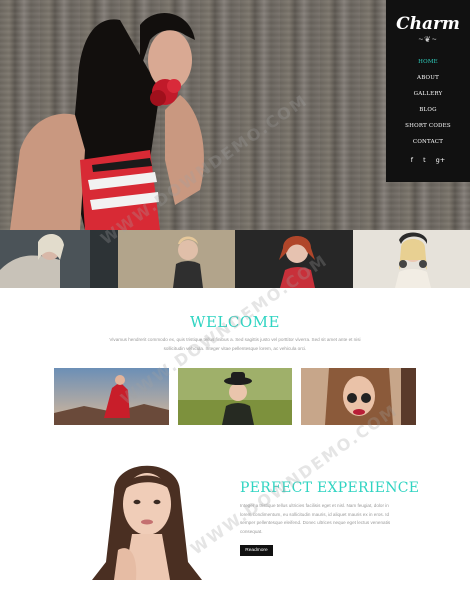 Image resolution: width=470 pixels, height=610 pixels. What do you see at coordinates (428, 94) in the screenshot?
I see `nav-item-gallery: GALLERY` at bounding box center [428, 94].